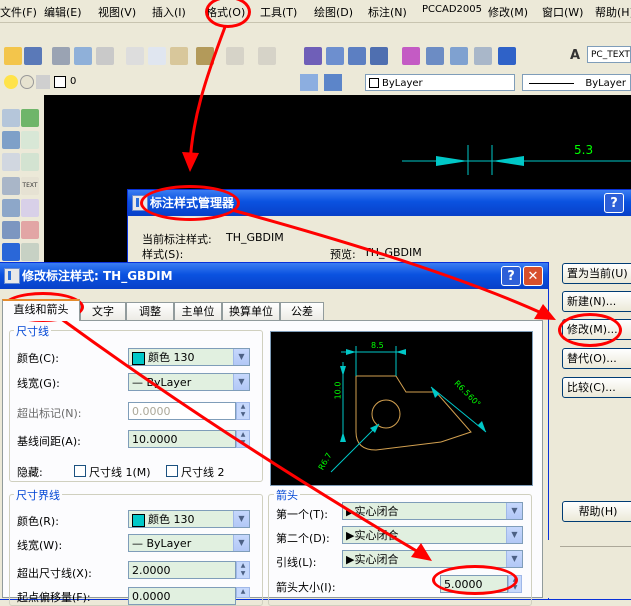 The image size is (631, 606). What do you see at coordinates (379, 203) in the screenshot?
I see `manager-titlebar: 标注样式管理器` at bounding box center [379, 203].